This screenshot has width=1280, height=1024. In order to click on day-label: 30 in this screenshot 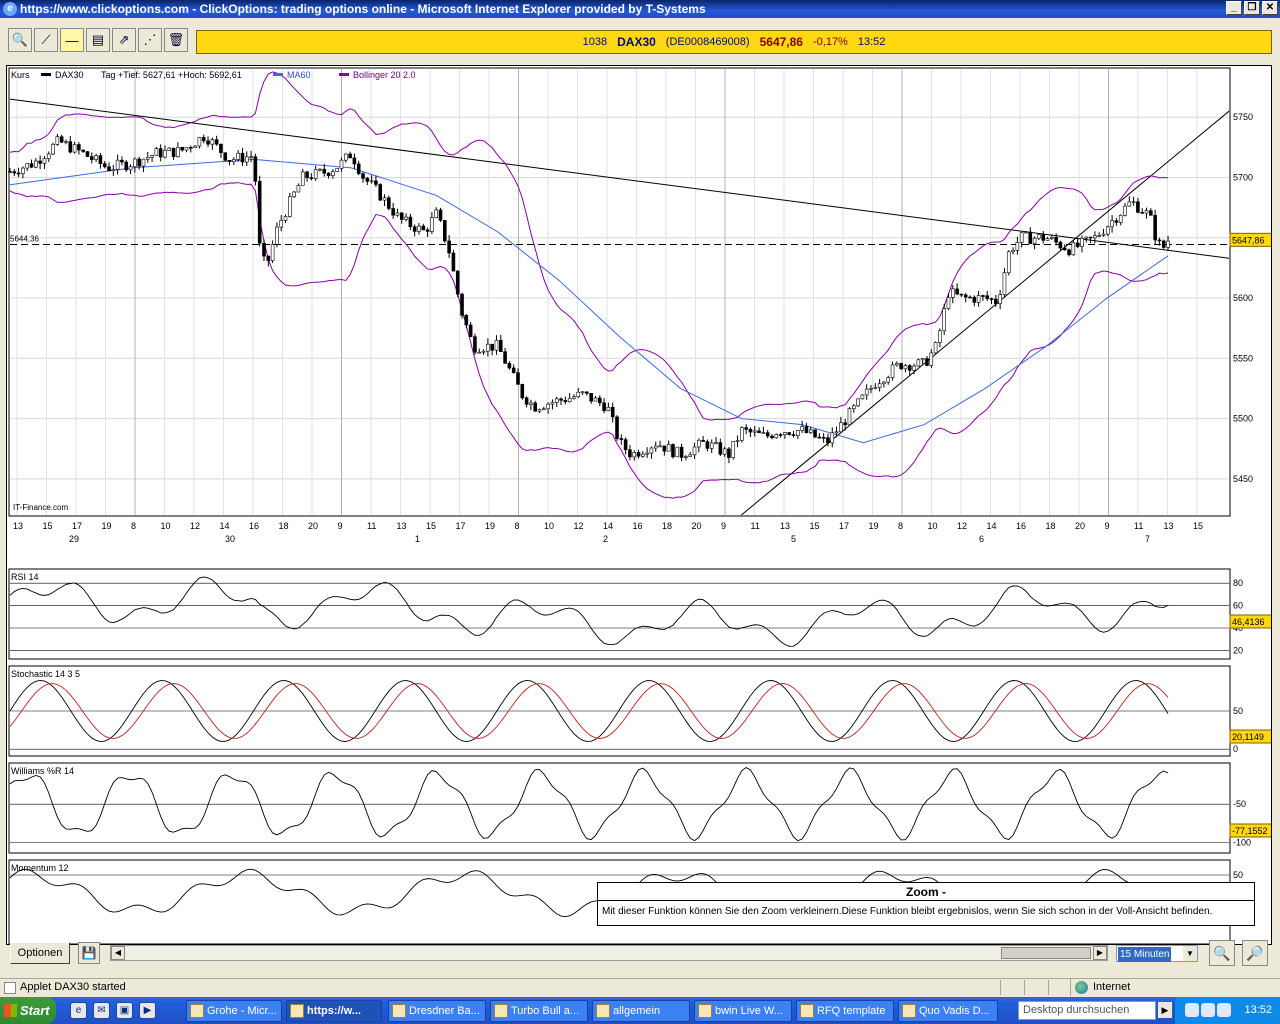, I will do `click(230, 539)`.